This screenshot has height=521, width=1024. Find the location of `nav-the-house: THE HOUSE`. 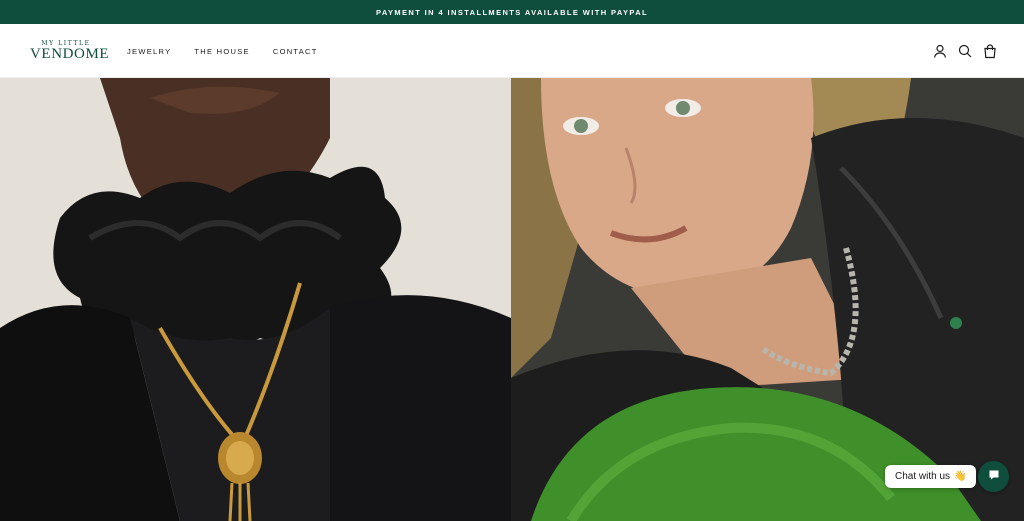

nav-the-house: THE HOUSE is located at coordinates (221, 51).